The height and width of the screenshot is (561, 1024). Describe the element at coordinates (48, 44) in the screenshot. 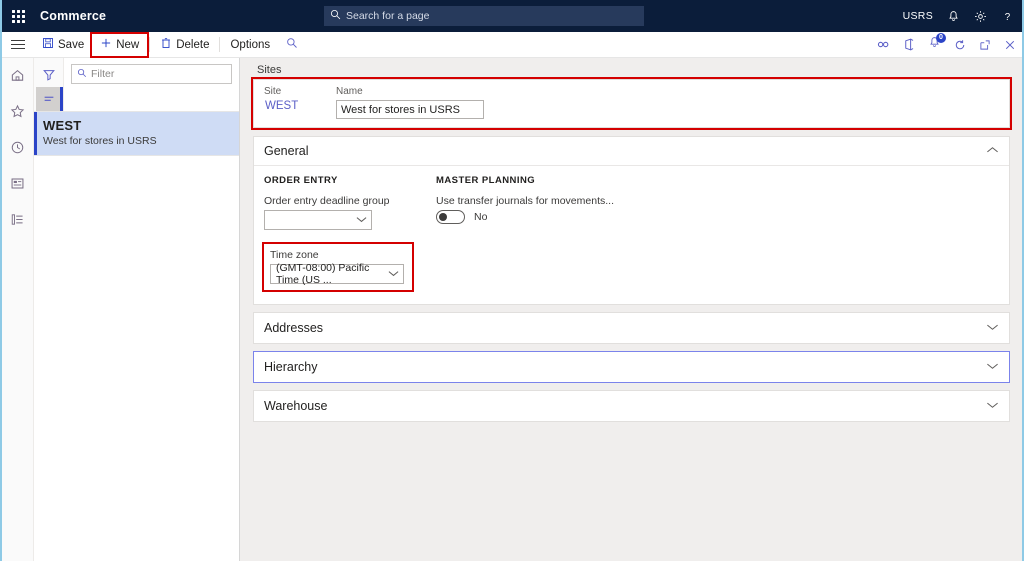

I see `save-icon` at that location.